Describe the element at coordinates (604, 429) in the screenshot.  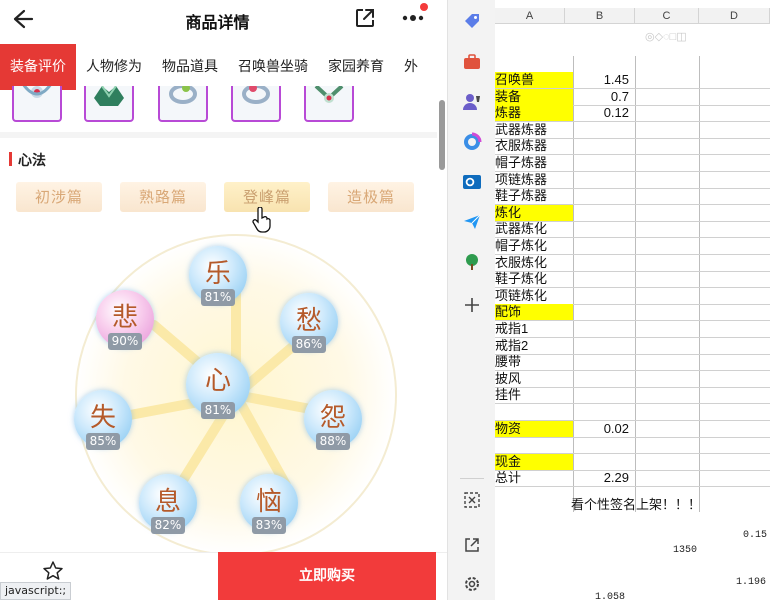
I see `cell-b: 0.02` at that location.